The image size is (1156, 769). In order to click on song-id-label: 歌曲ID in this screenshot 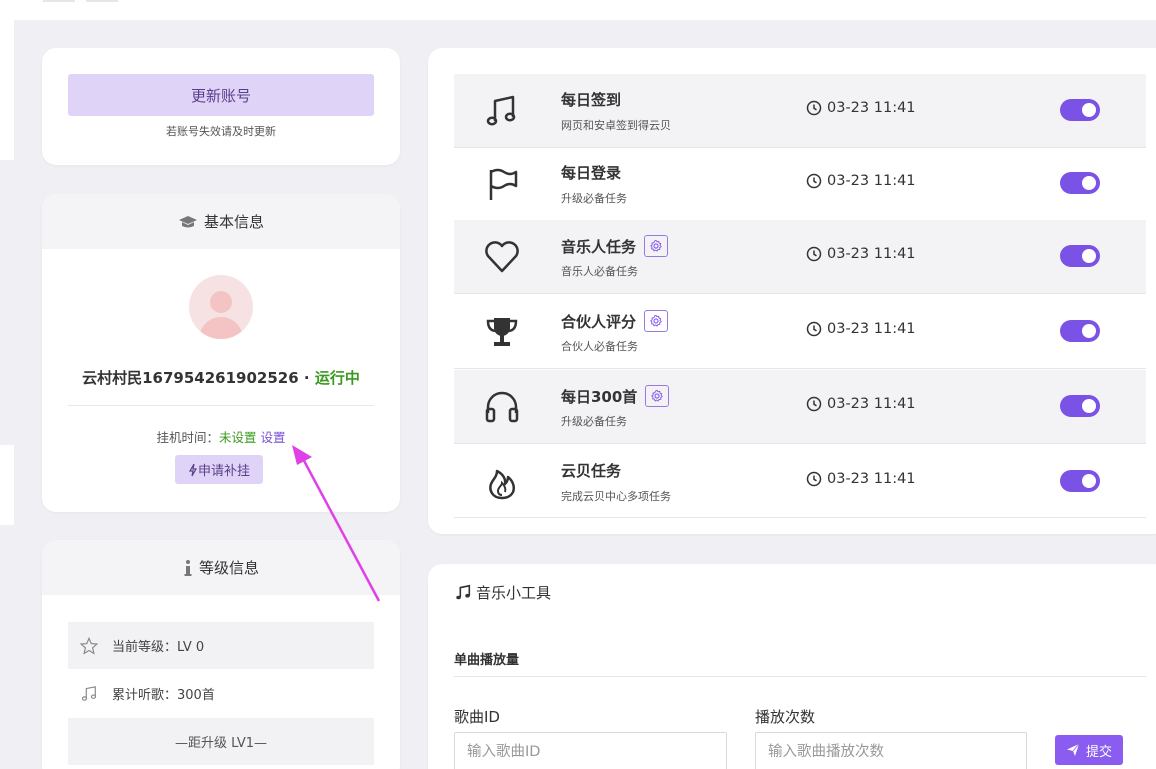, I will do `click(477, 717)`.